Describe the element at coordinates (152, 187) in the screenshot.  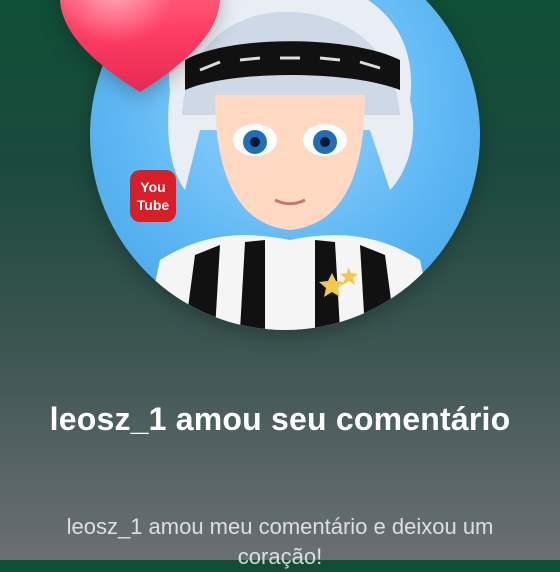
I see `youtube-logo-line1: You` at that location.